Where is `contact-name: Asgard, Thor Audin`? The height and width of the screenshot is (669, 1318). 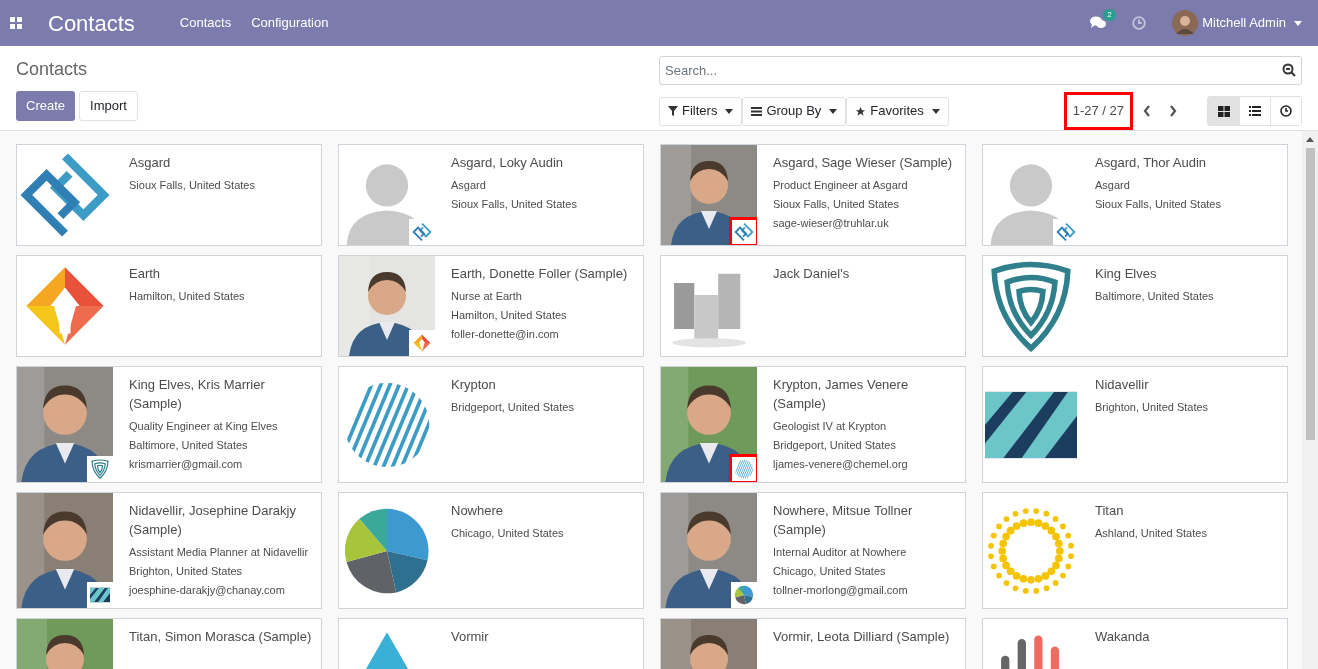
contact-name: Asgard, Thor Audin is located at coordinates (1151, 163).